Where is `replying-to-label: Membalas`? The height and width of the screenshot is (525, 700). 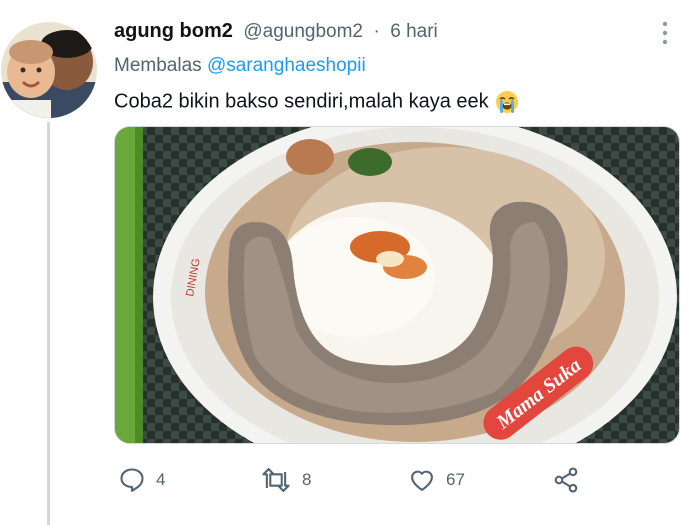
replying-to-label: Membalas is located at coordinates (158, 65).